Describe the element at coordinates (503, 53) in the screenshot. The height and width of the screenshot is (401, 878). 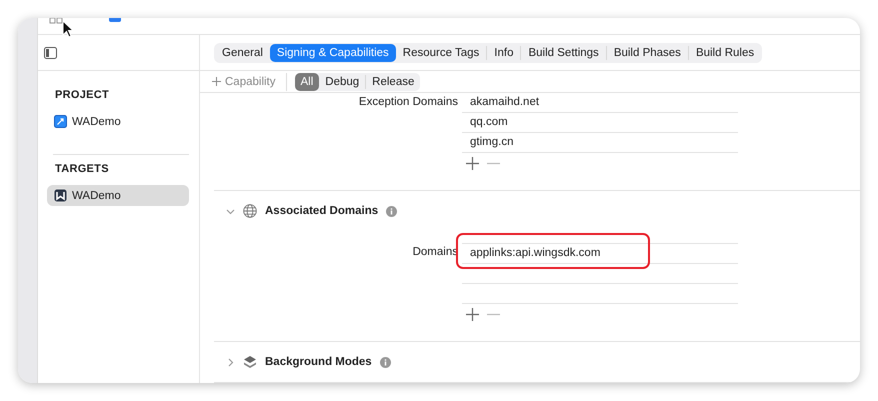
I see `tab: Info` at that location.